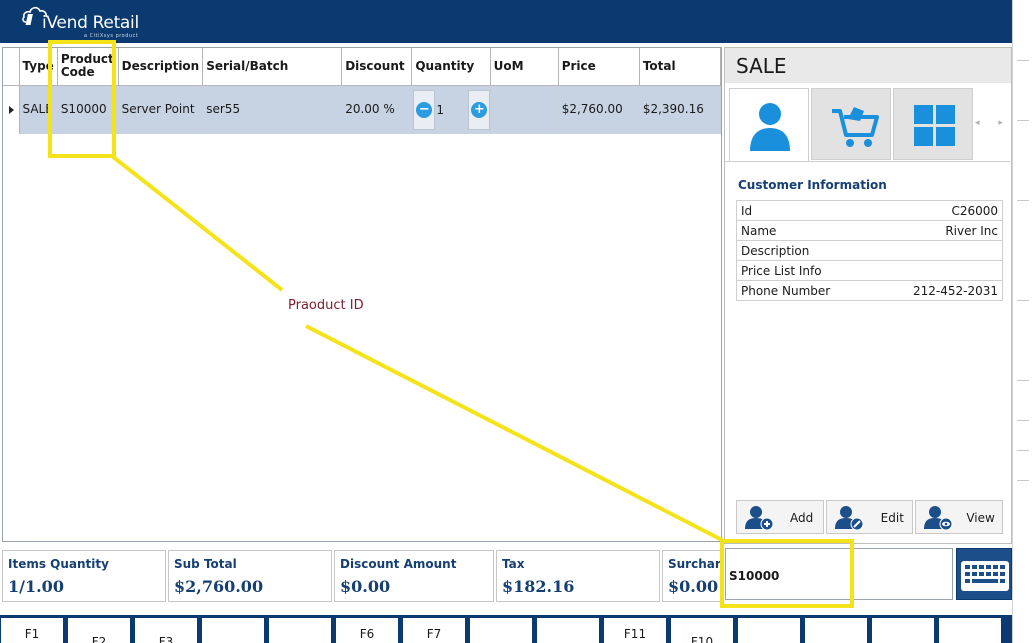 This screenshot has height=643, width=1032. Describe the element at coordinates (524, 67) in the screenshot. I see `column-header-uom: UoM` at that location.